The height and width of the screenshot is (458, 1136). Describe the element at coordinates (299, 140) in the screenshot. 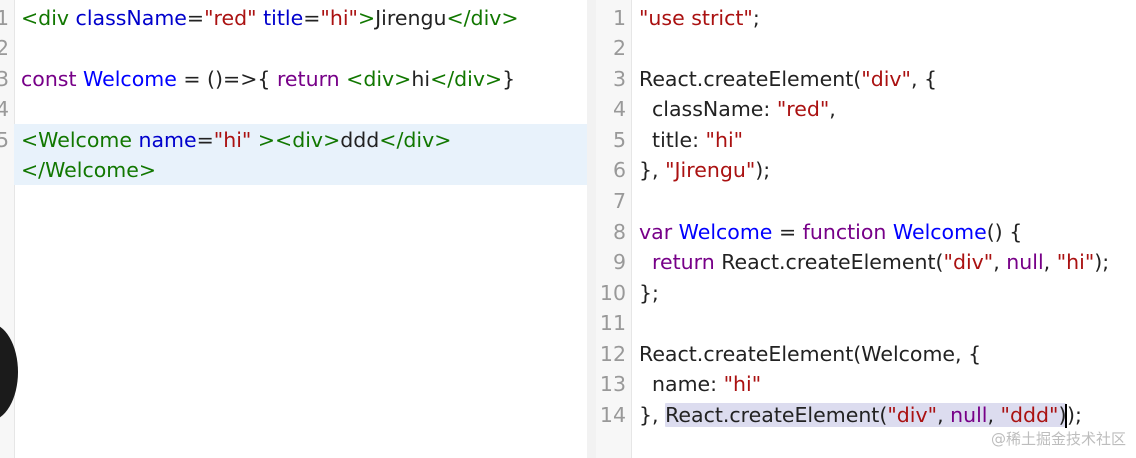

I see `code-token: ><div>` at that location.